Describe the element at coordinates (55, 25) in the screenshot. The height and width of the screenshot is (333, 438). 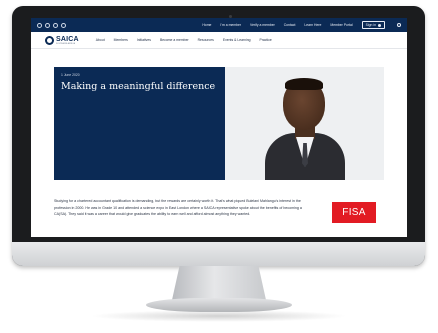
I see `linkedin-icon` at that location.